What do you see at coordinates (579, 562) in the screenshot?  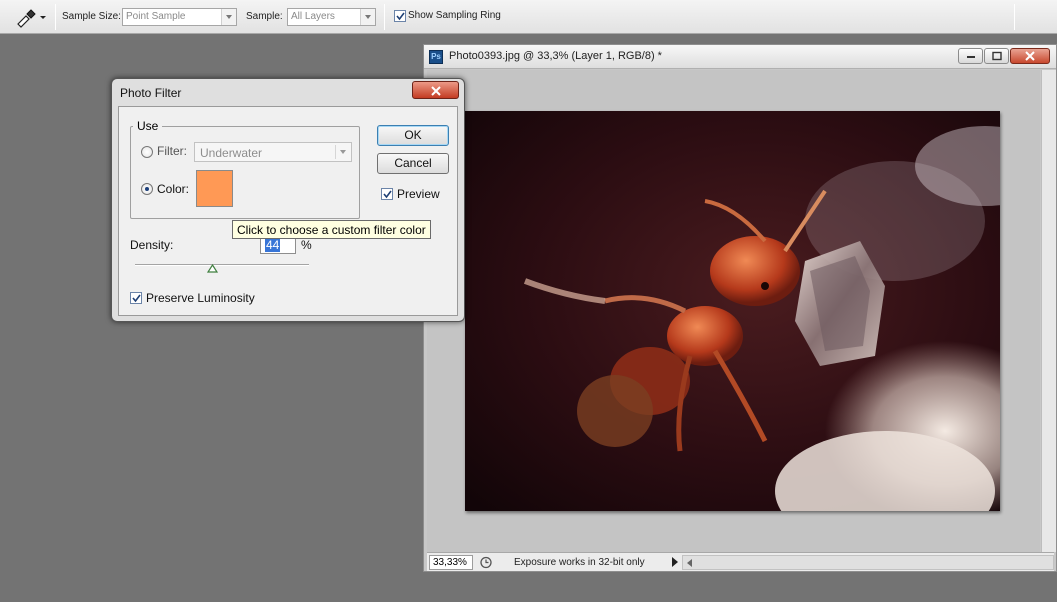 I see `status-text: Exposure works in 32-bit only` at bounding box center [579, 562].